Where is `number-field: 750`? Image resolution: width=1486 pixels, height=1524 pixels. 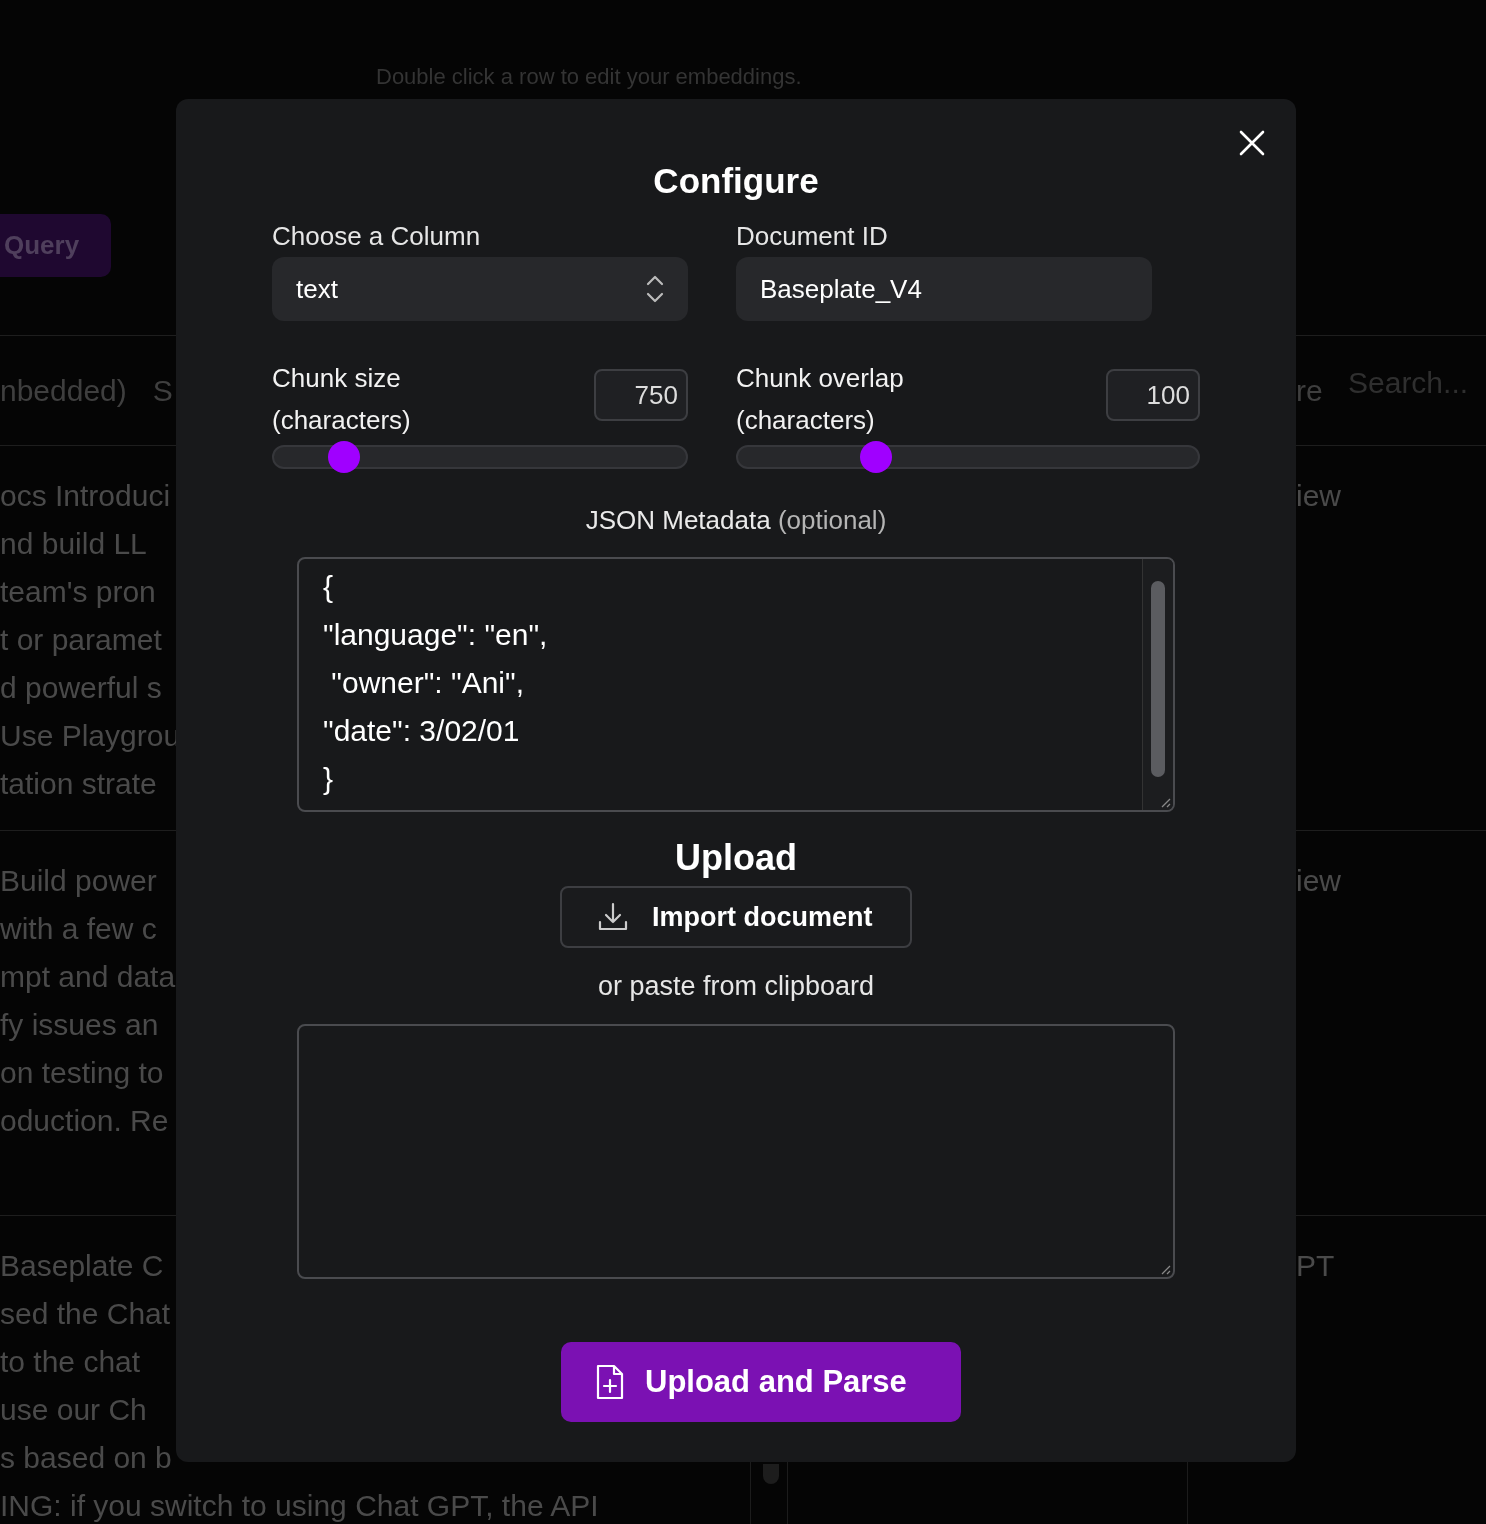 number-field: 750 is located at coordinates (641, 395).